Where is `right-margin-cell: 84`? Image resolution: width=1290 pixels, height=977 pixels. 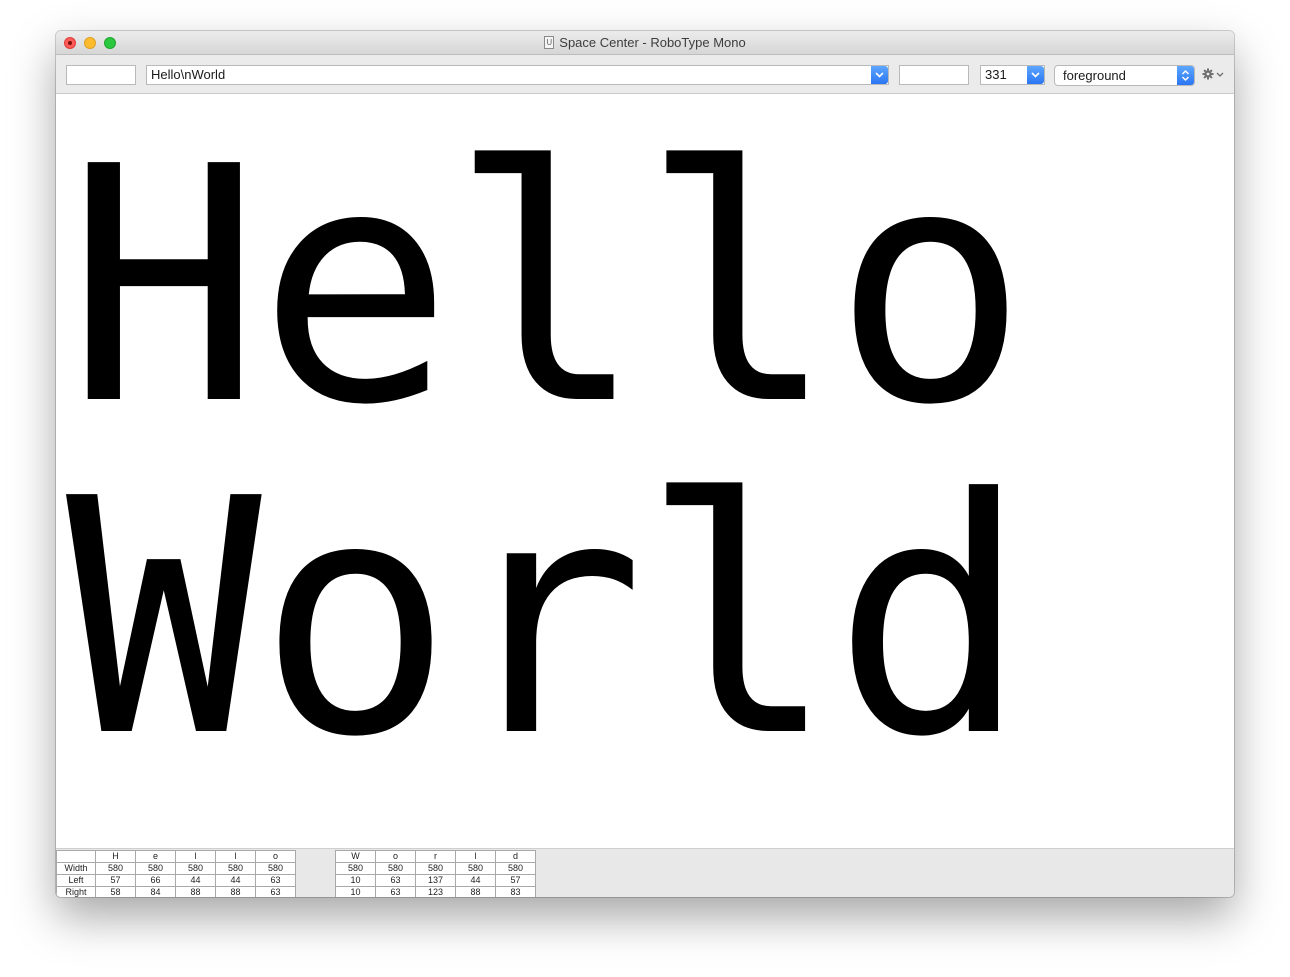 right-margin-cell: 84 is located at coordinates (155, 891).